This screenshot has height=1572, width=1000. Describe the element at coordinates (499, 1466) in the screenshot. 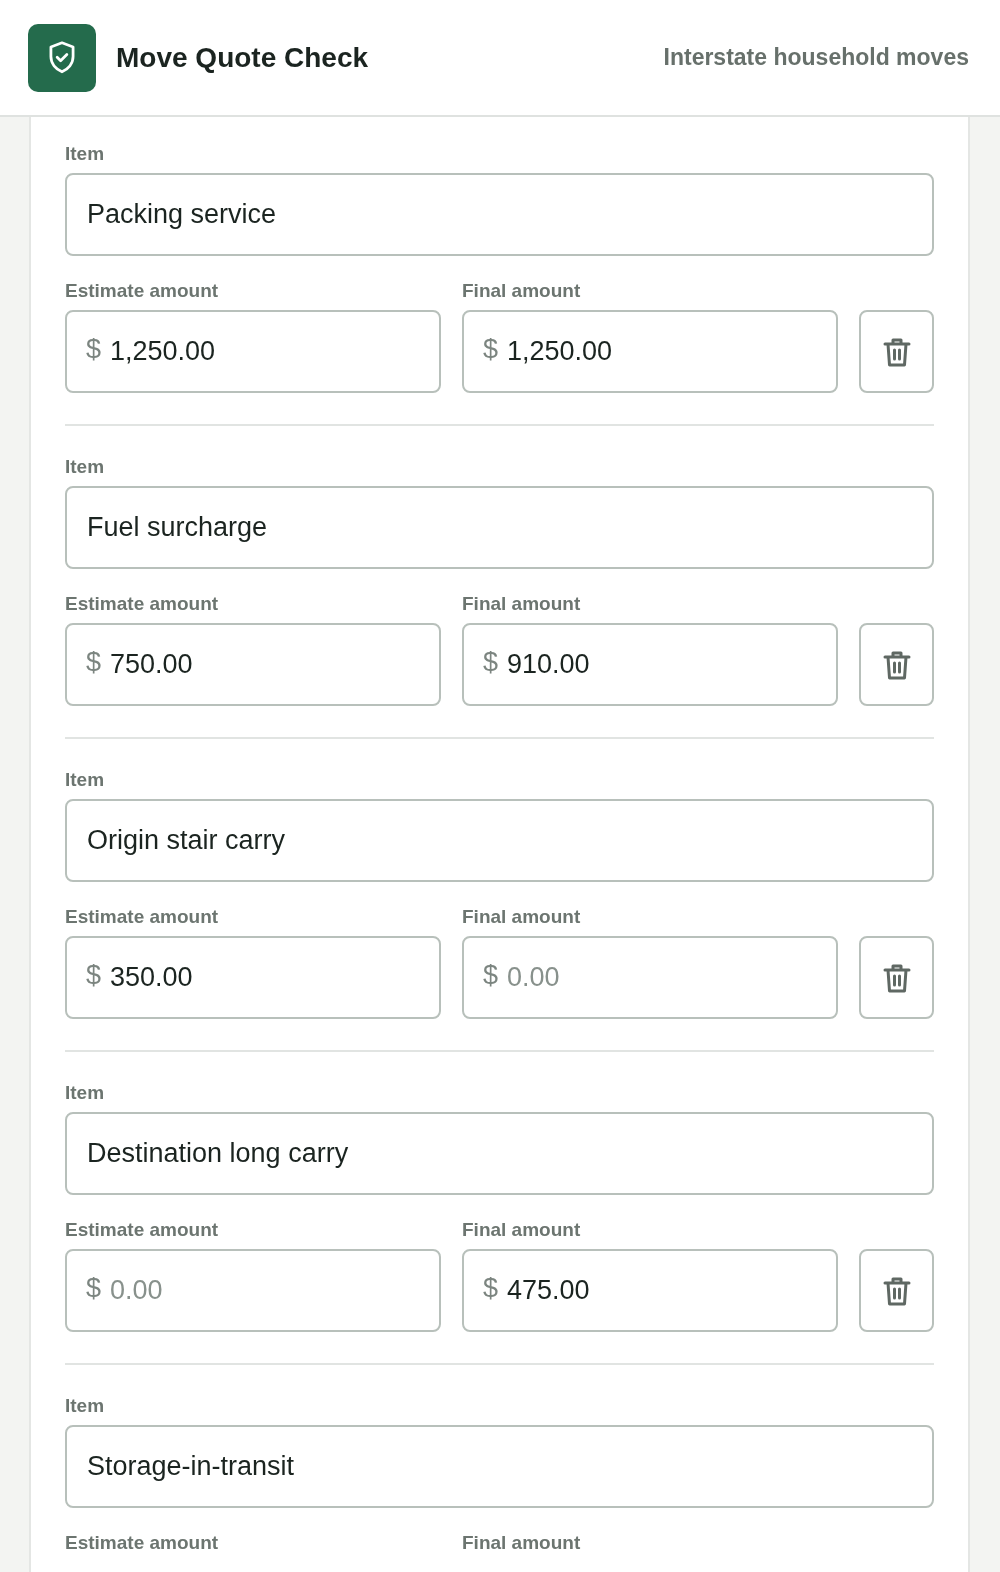

I see `item-field: Storage-in-transit` at that location.